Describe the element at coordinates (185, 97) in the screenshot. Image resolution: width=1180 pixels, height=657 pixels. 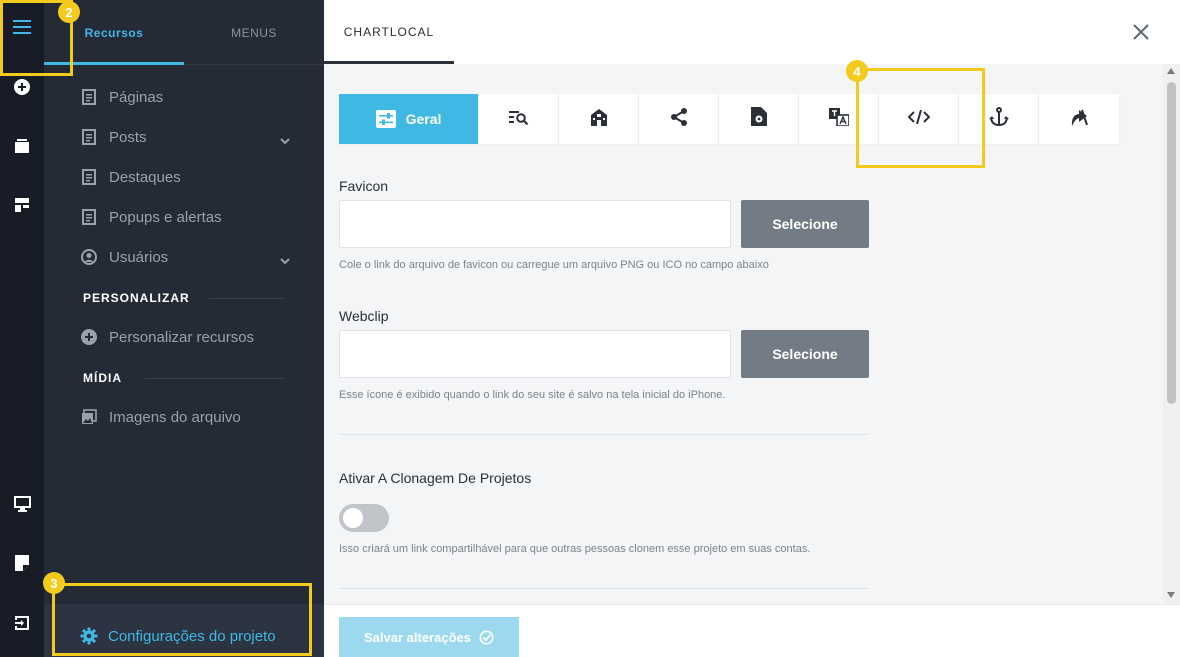
I see `sidebar-item-paginas: Páginas` at that location.